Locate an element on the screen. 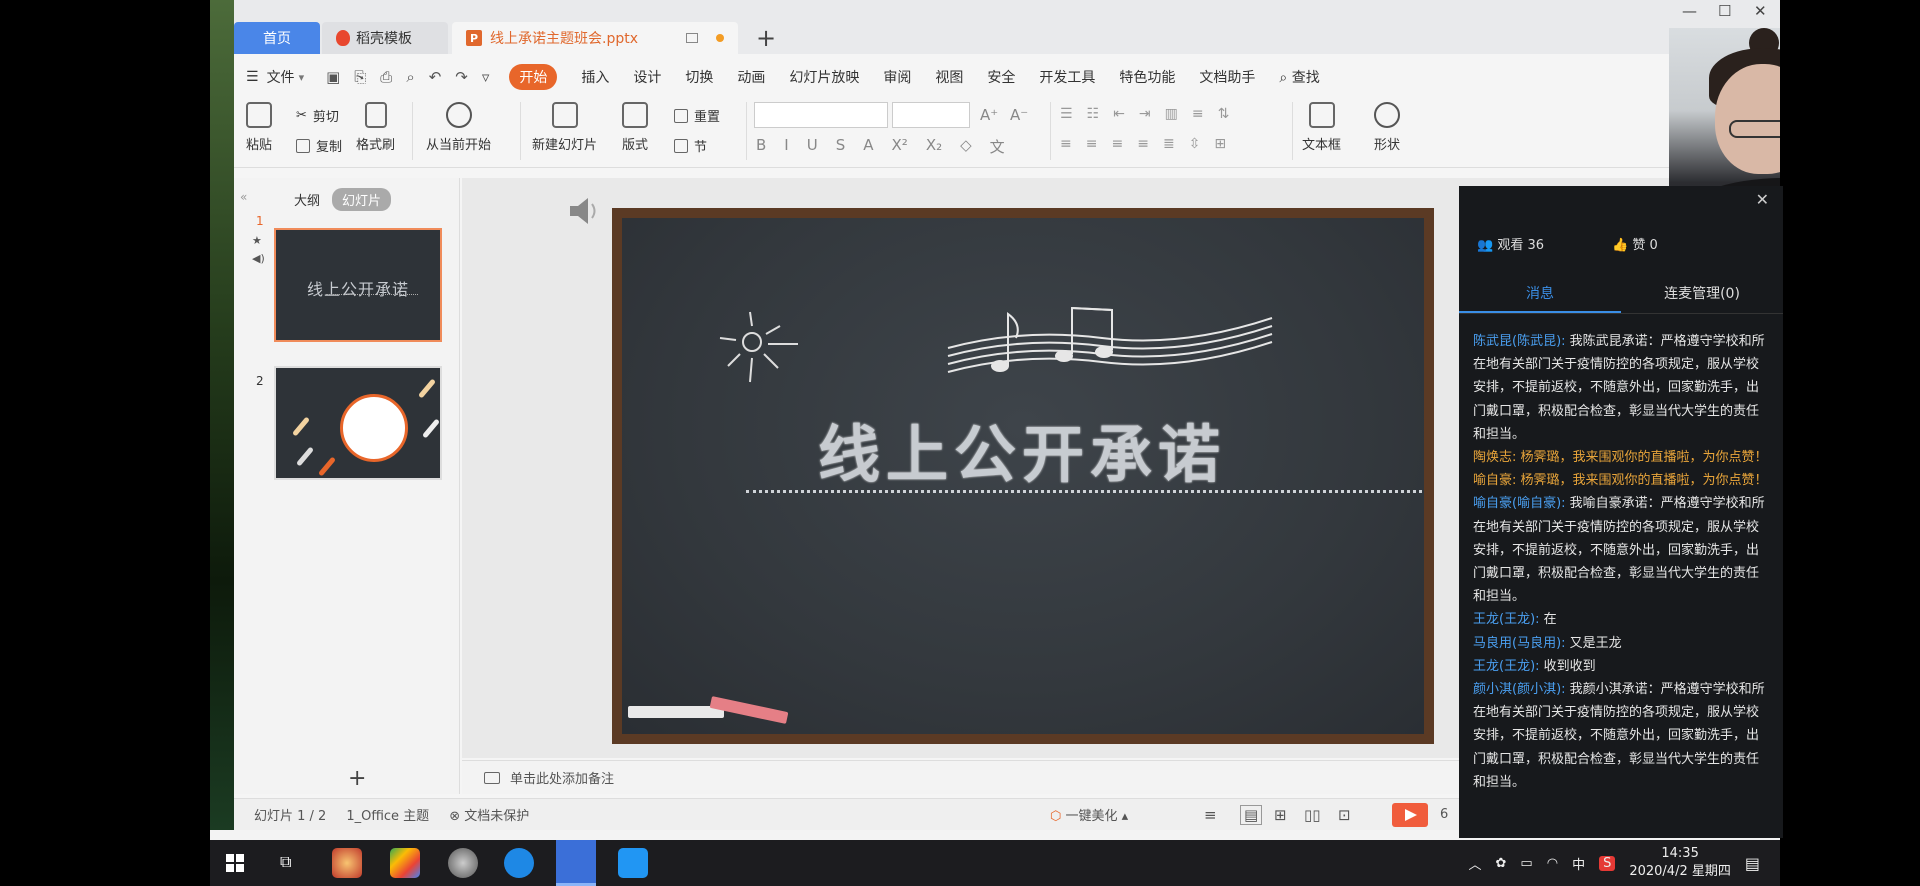 The height and width of the screenshot is (886, 1920). likes-stat: 👍 赞 0 is located at coordinates (1635, 243).